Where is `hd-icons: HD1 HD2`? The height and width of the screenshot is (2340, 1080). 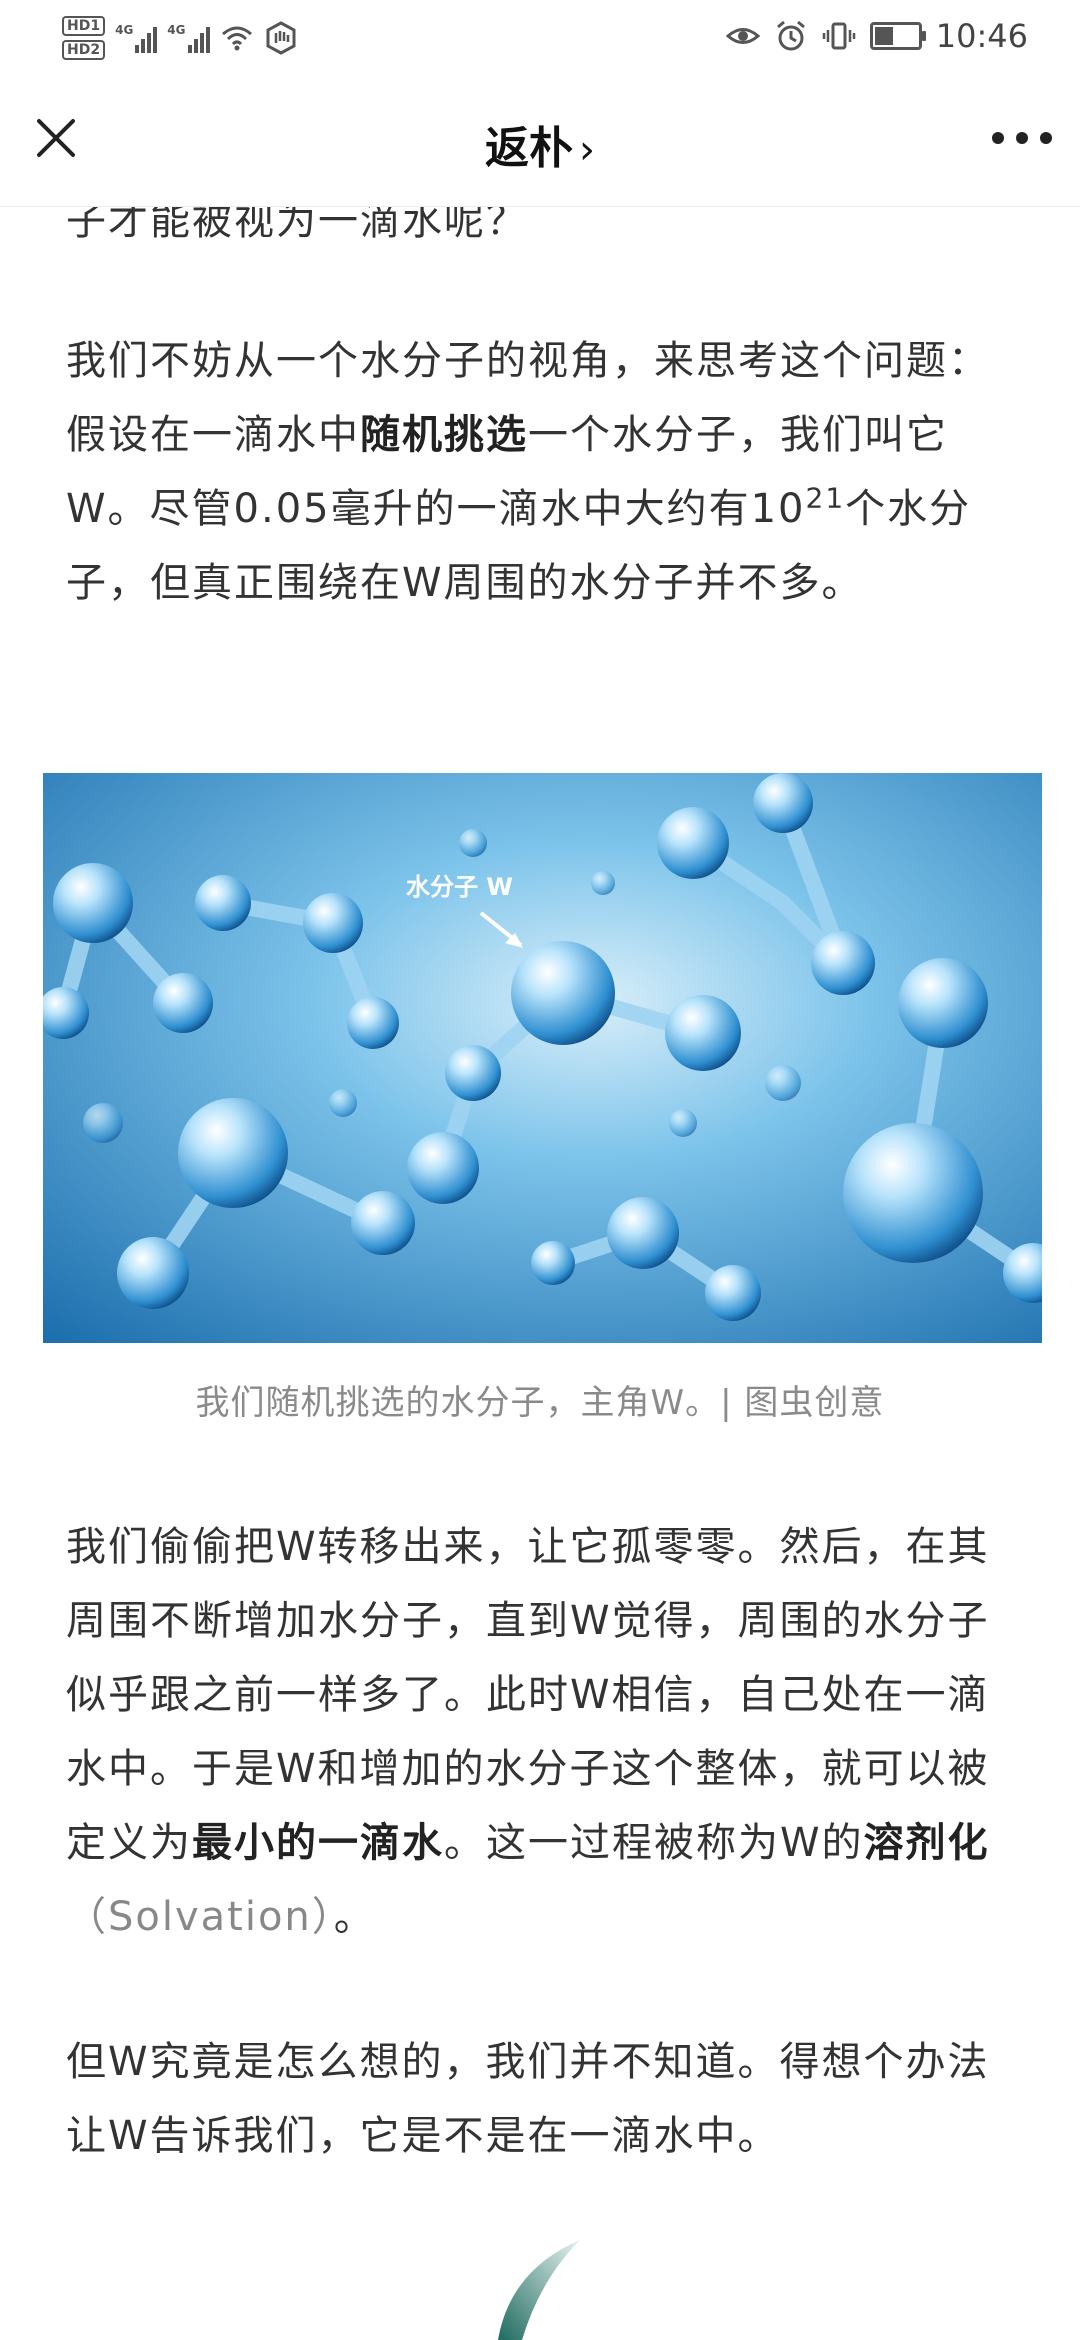
hd-icons: HD1 HD2 is located at coordinates (84, 38).